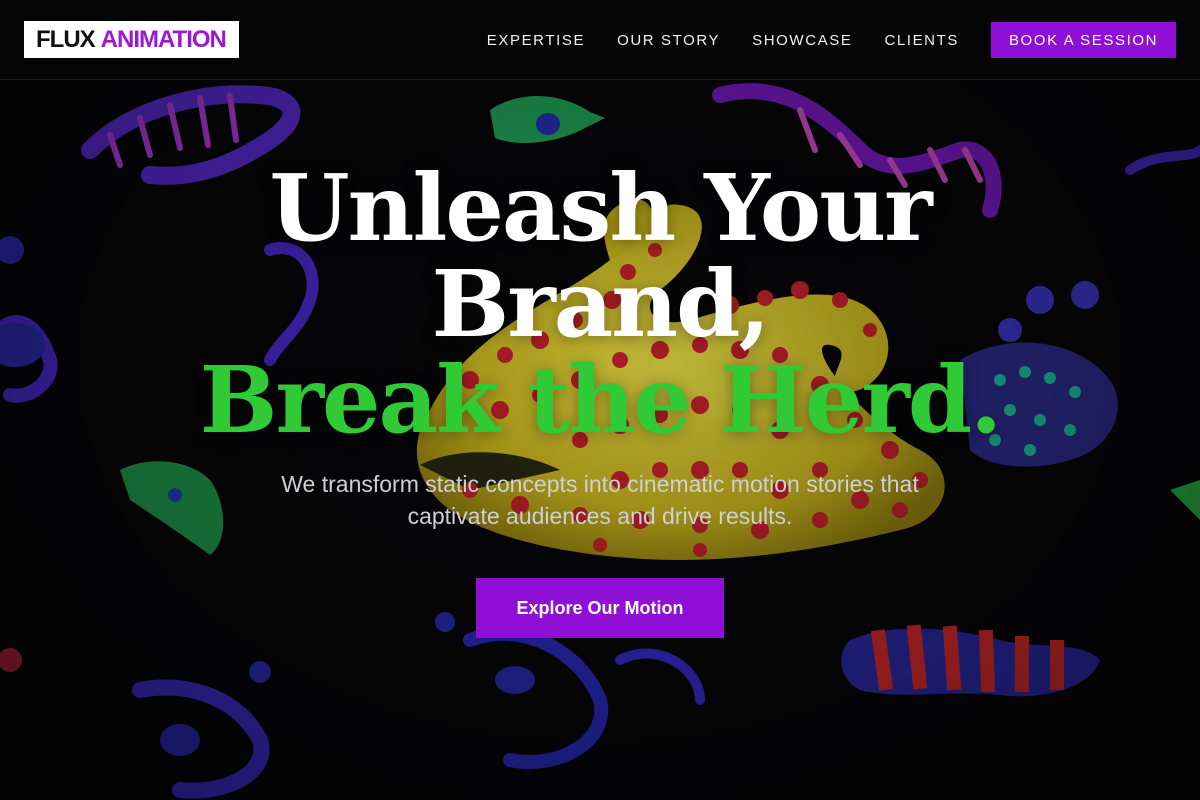 This screenshot has height=800, width=1200. I want to click on headline-line-2: Brand,, so click(600, 304).